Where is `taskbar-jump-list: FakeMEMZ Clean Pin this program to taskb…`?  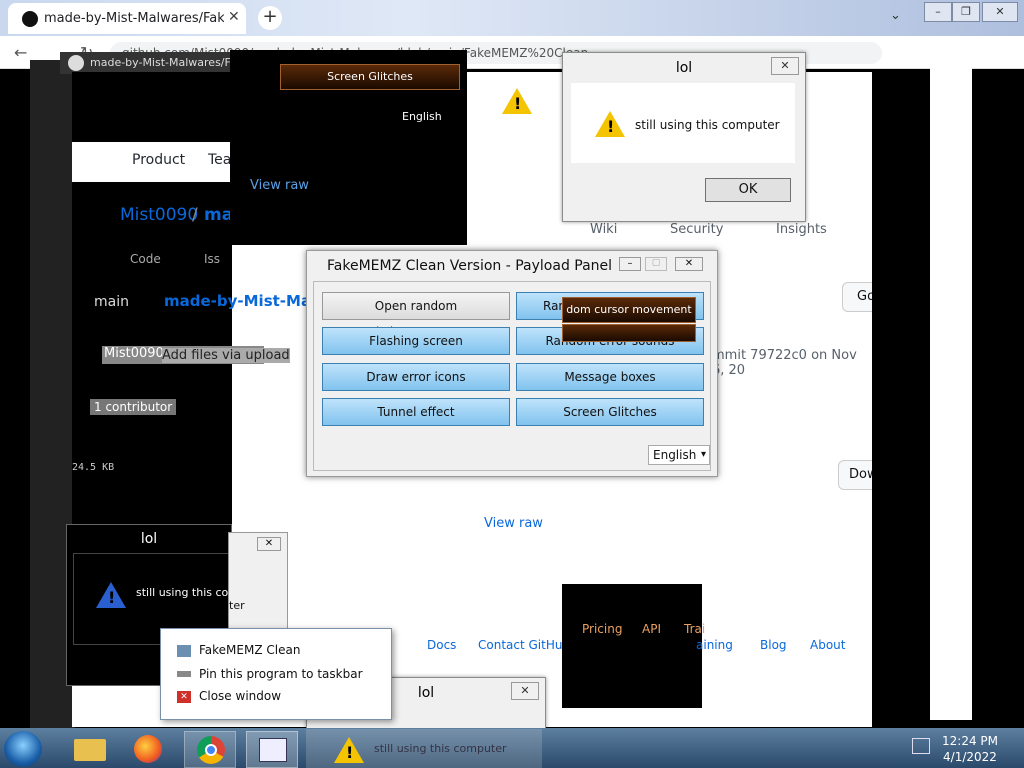
taskbar-jump-list: FakeMEMZ Clean Pin this program to taskb… is located at coordinates (276, 674).